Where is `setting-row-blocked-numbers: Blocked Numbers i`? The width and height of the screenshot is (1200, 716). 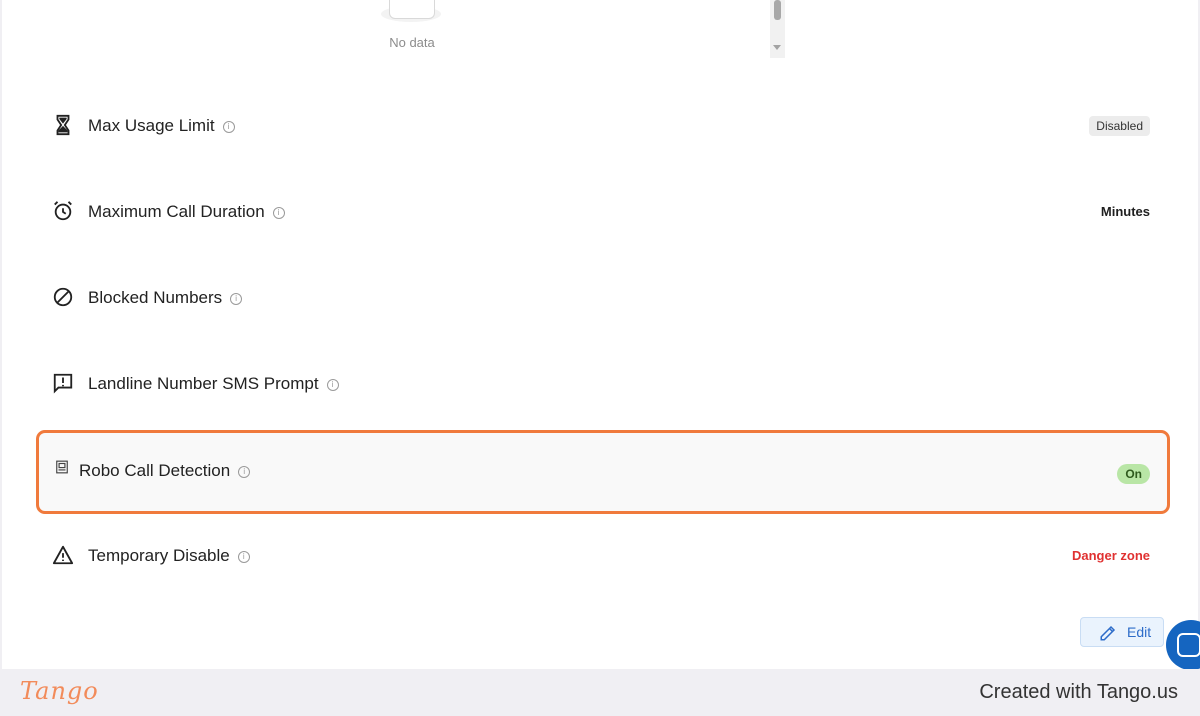 setting-row-blocked-numbers: Blocked Numbers i is located at coordinates (603, 298).